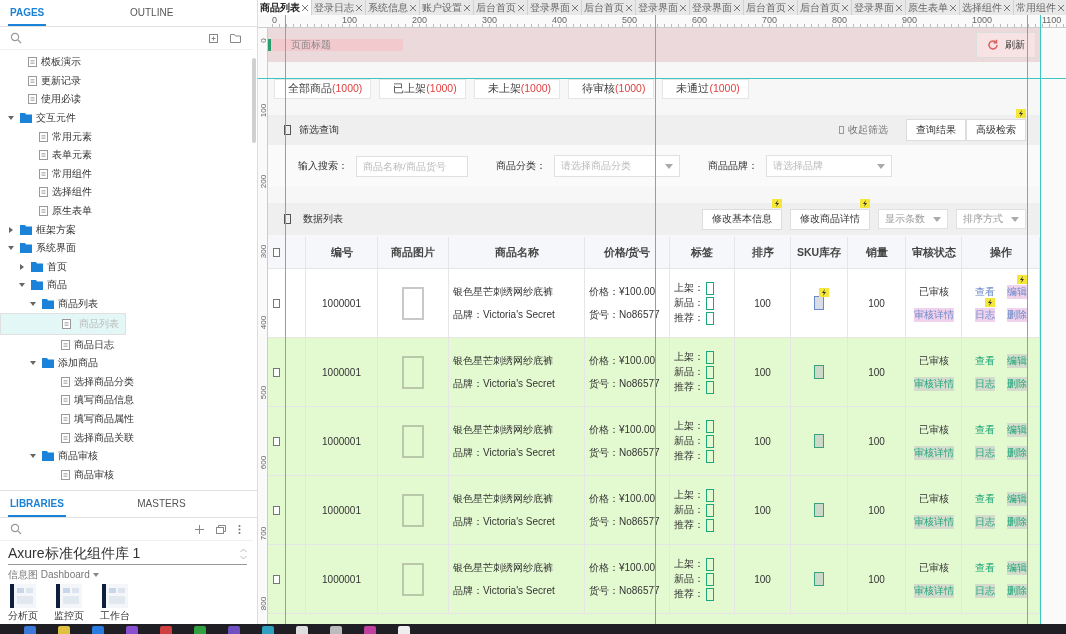 The image size is (1066, 634). Describe the element at coordinates (611, 89) in the screenshot. I see `status-tab: 待审核(1000)` at that location.